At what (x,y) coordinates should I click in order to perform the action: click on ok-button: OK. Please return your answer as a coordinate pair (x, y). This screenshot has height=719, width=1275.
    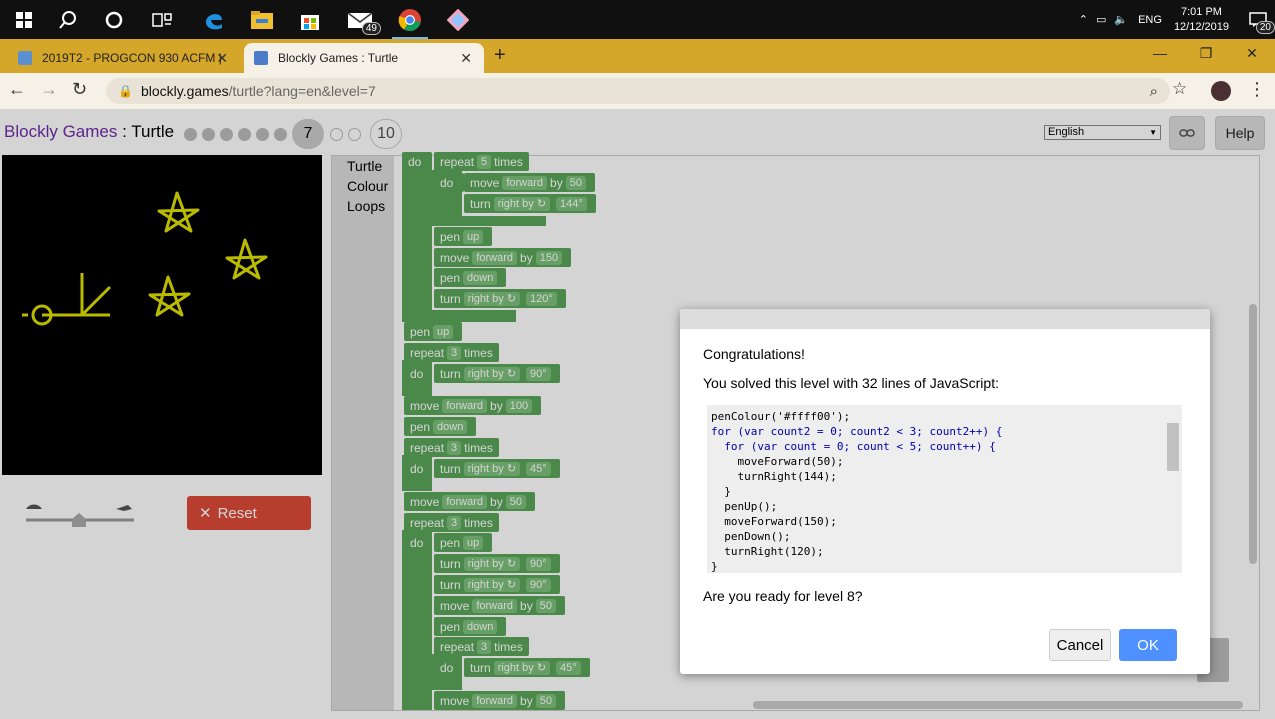
    Looking at the image, I should click on (1148, 645).